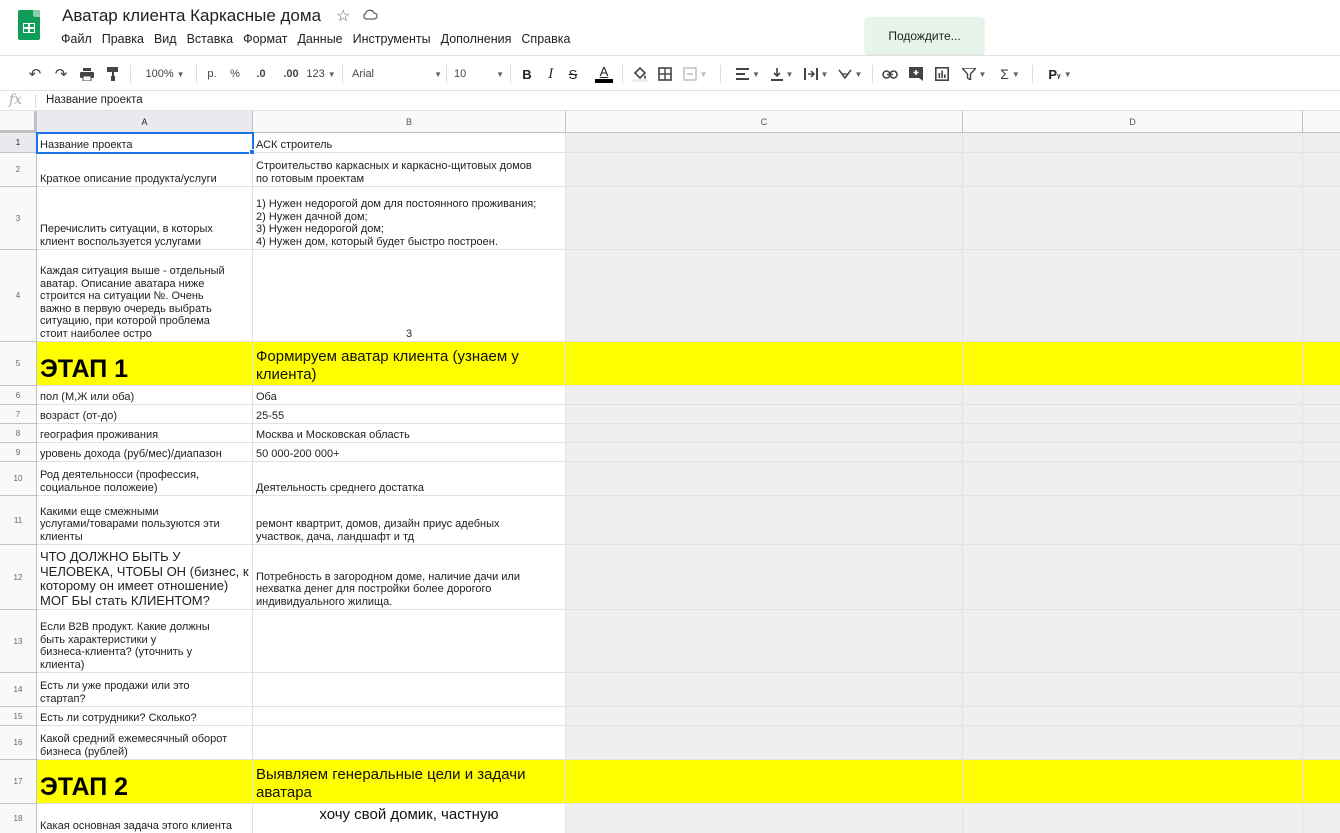 The height and width of the screenshot is (833, 1340). Describe the element at coordinates (145, 782) in the screenshot. I see `cell-a: ЭТАП 2` at that location.